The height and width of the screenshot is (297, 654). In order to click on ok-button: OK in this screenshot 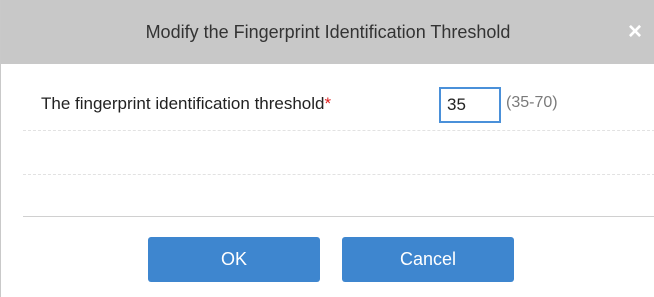, I will do `click(234, 259)`.